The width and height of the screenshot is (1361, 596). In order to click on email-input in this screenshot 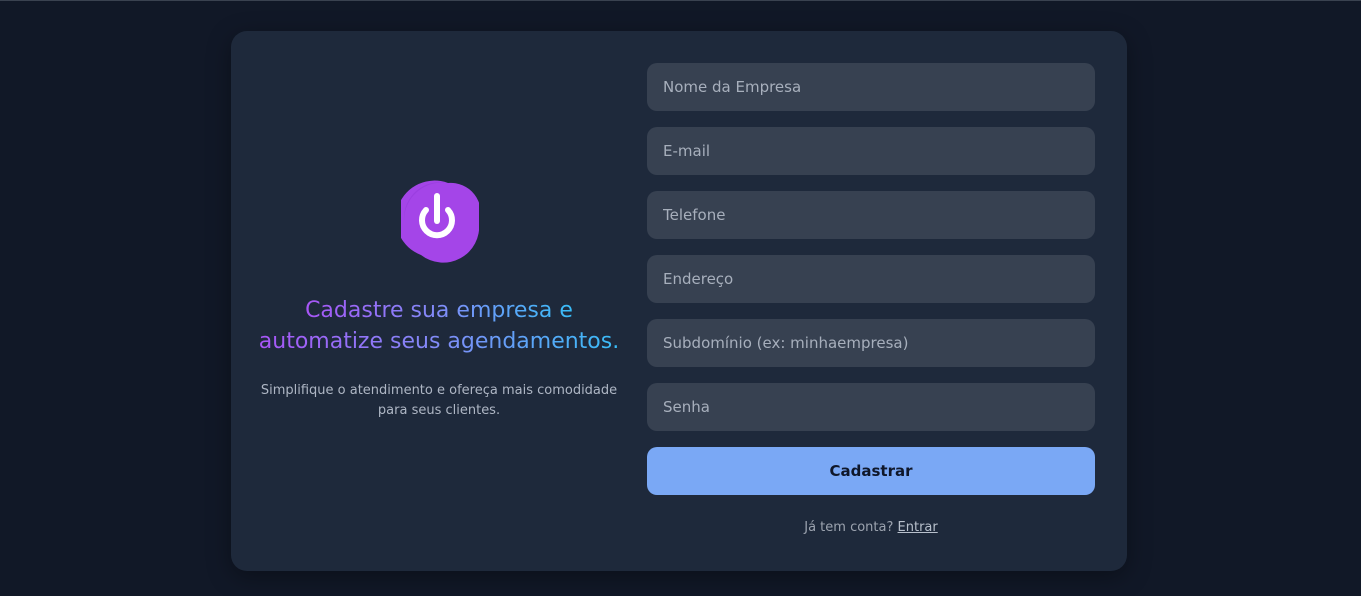, I will do `click(871, 151)`.